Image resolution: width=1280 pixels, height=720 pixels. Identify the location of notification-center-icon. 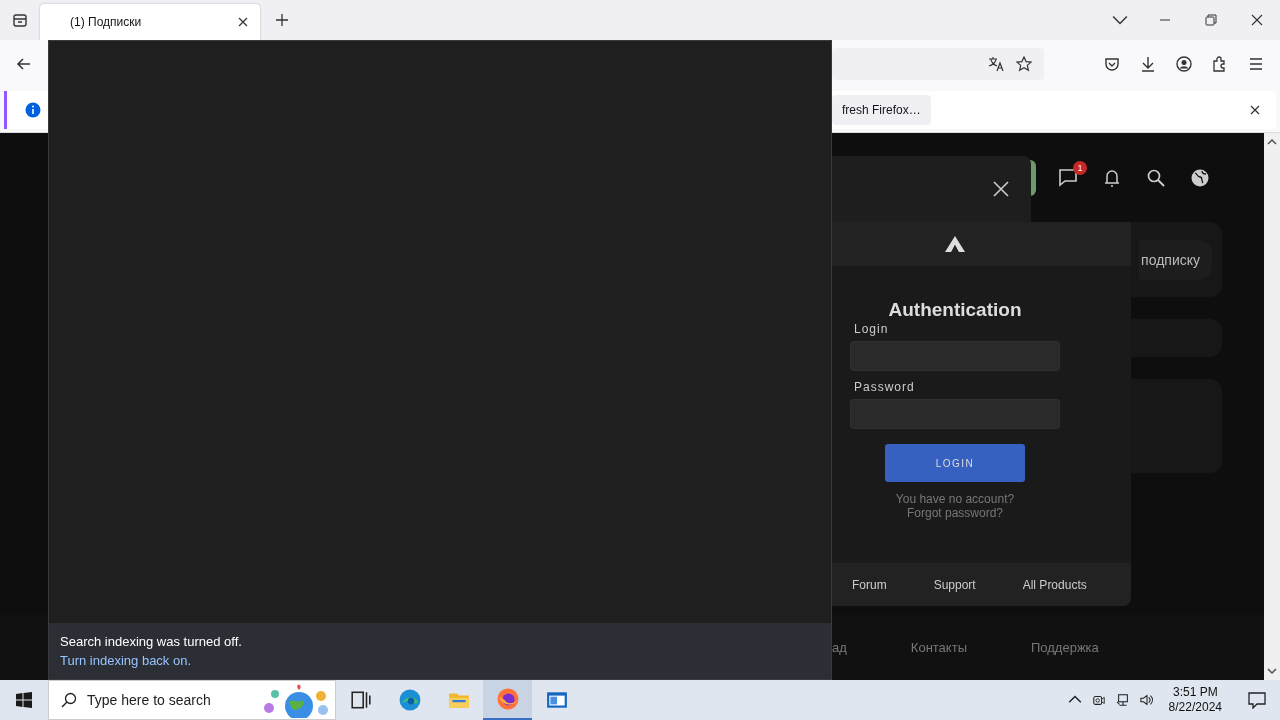
(1257, 700).